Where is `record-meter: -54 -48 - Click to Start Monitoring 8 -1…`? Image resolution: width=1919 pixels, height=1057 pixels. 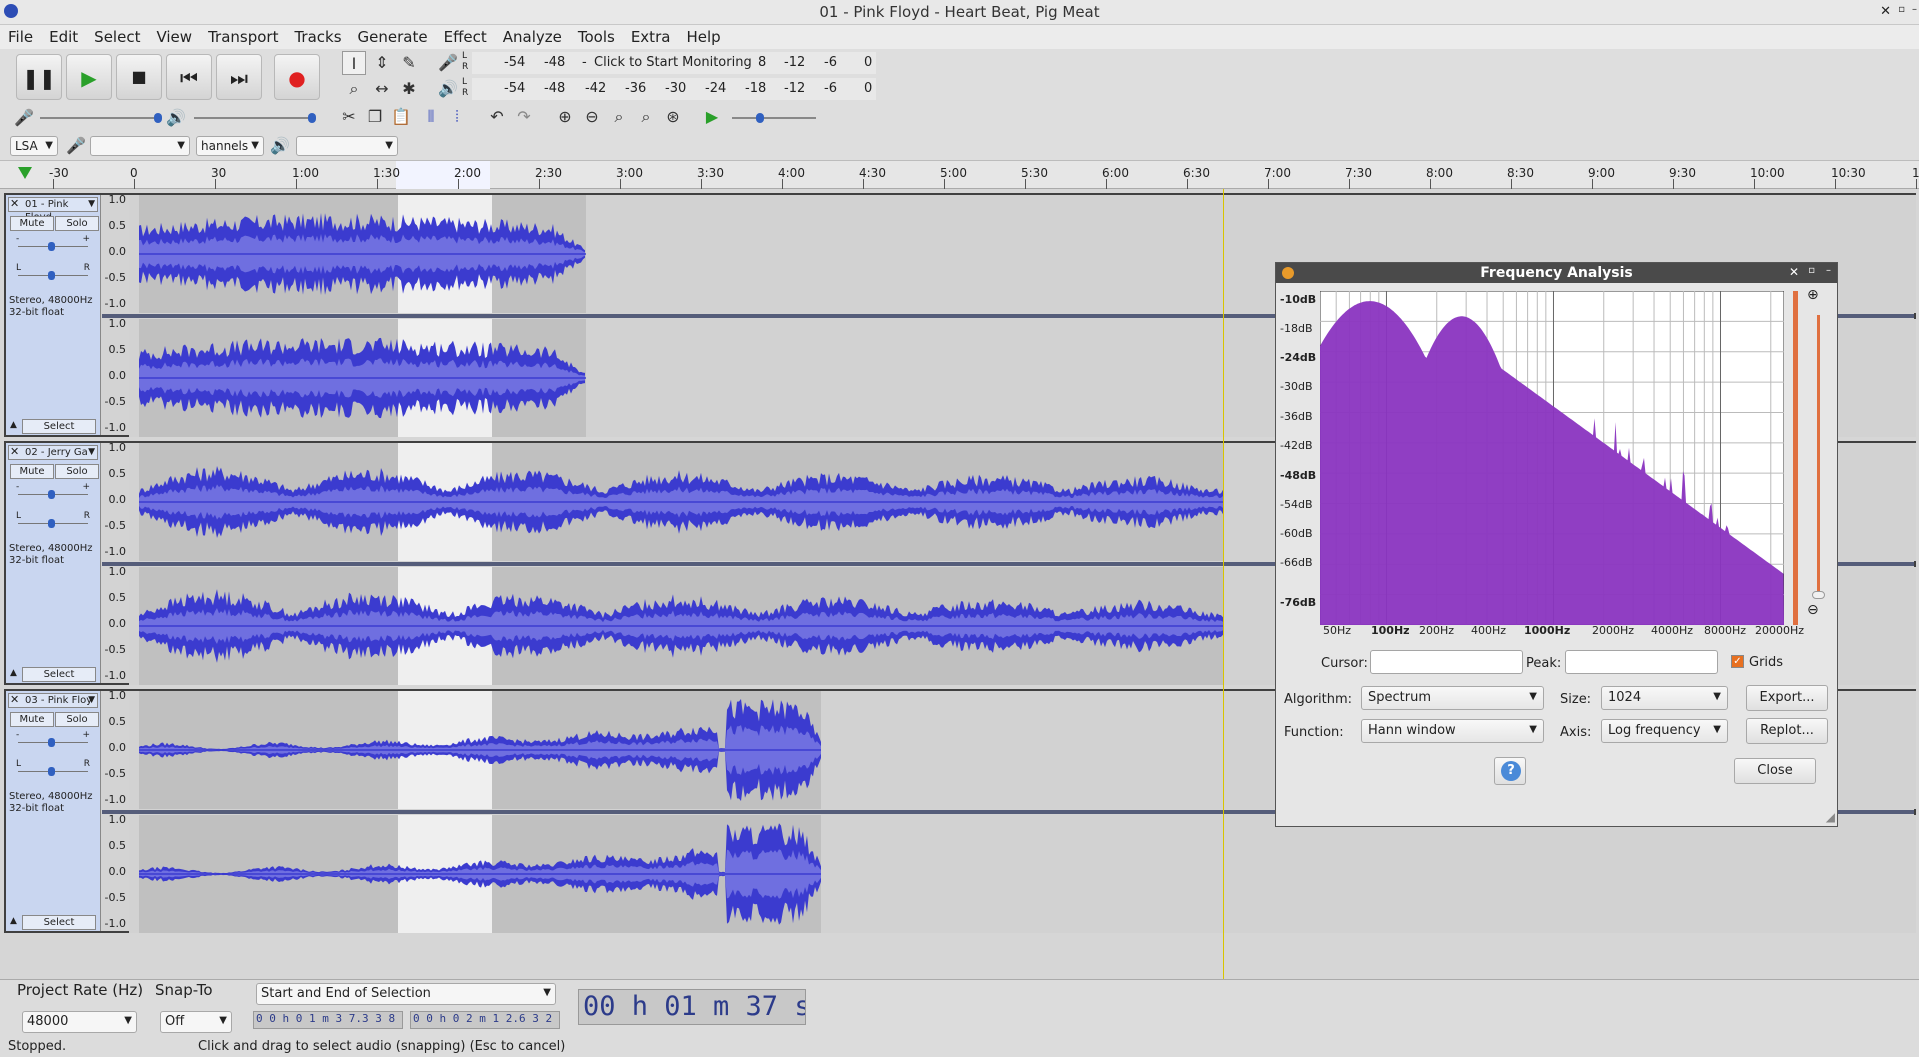 record-meter: -54 -48 - Click to Start Monitoring 8 -1… is located at coordinates (674, 63).